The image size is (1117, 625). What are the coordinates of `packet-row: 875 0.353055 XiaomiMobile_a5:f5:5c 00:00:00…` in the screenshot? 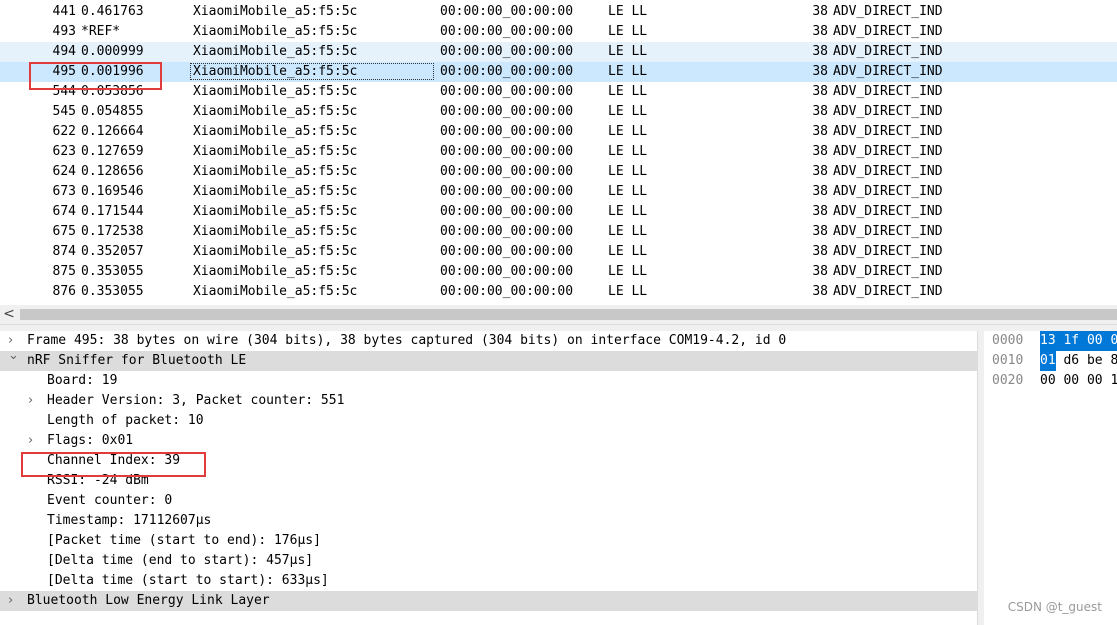 It's located at (558, 272).